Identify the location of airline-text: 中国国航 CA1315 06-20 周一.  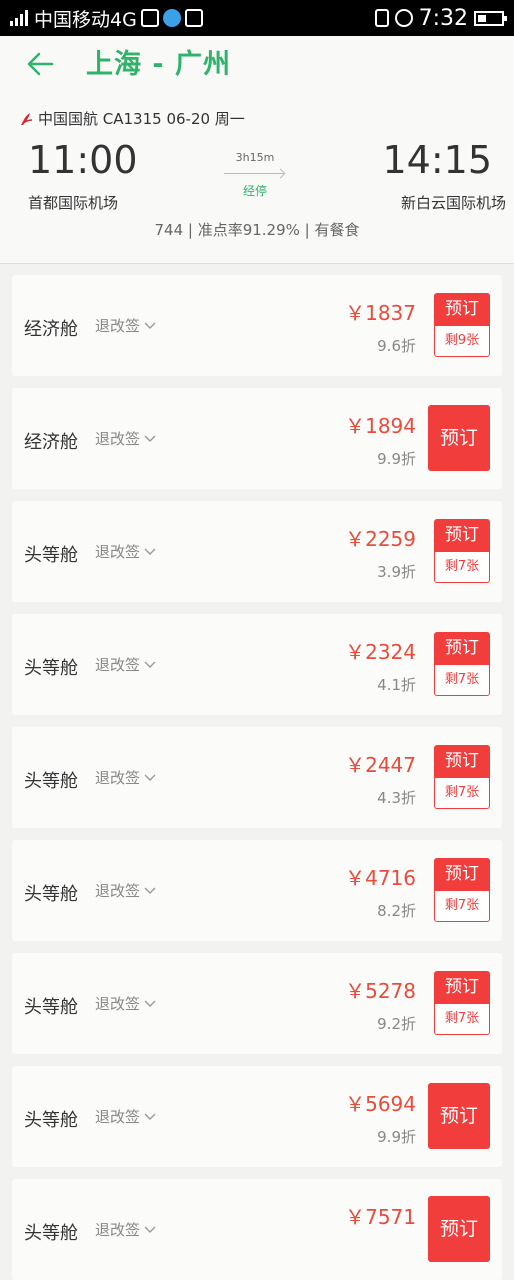
(141, 119).